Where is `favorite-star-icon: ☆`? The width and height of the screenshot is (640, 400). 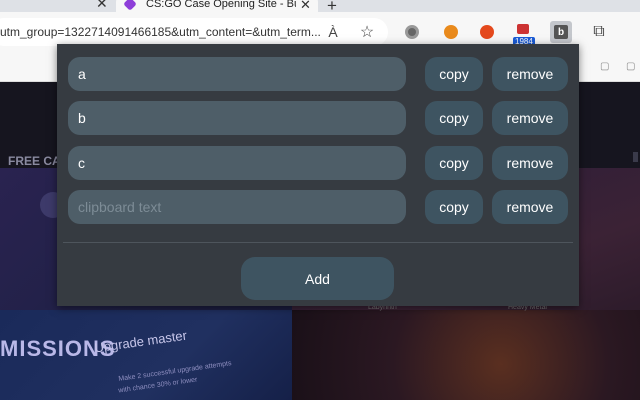
favorite-star-icon: ☆ is located at coordinates (367, 32).